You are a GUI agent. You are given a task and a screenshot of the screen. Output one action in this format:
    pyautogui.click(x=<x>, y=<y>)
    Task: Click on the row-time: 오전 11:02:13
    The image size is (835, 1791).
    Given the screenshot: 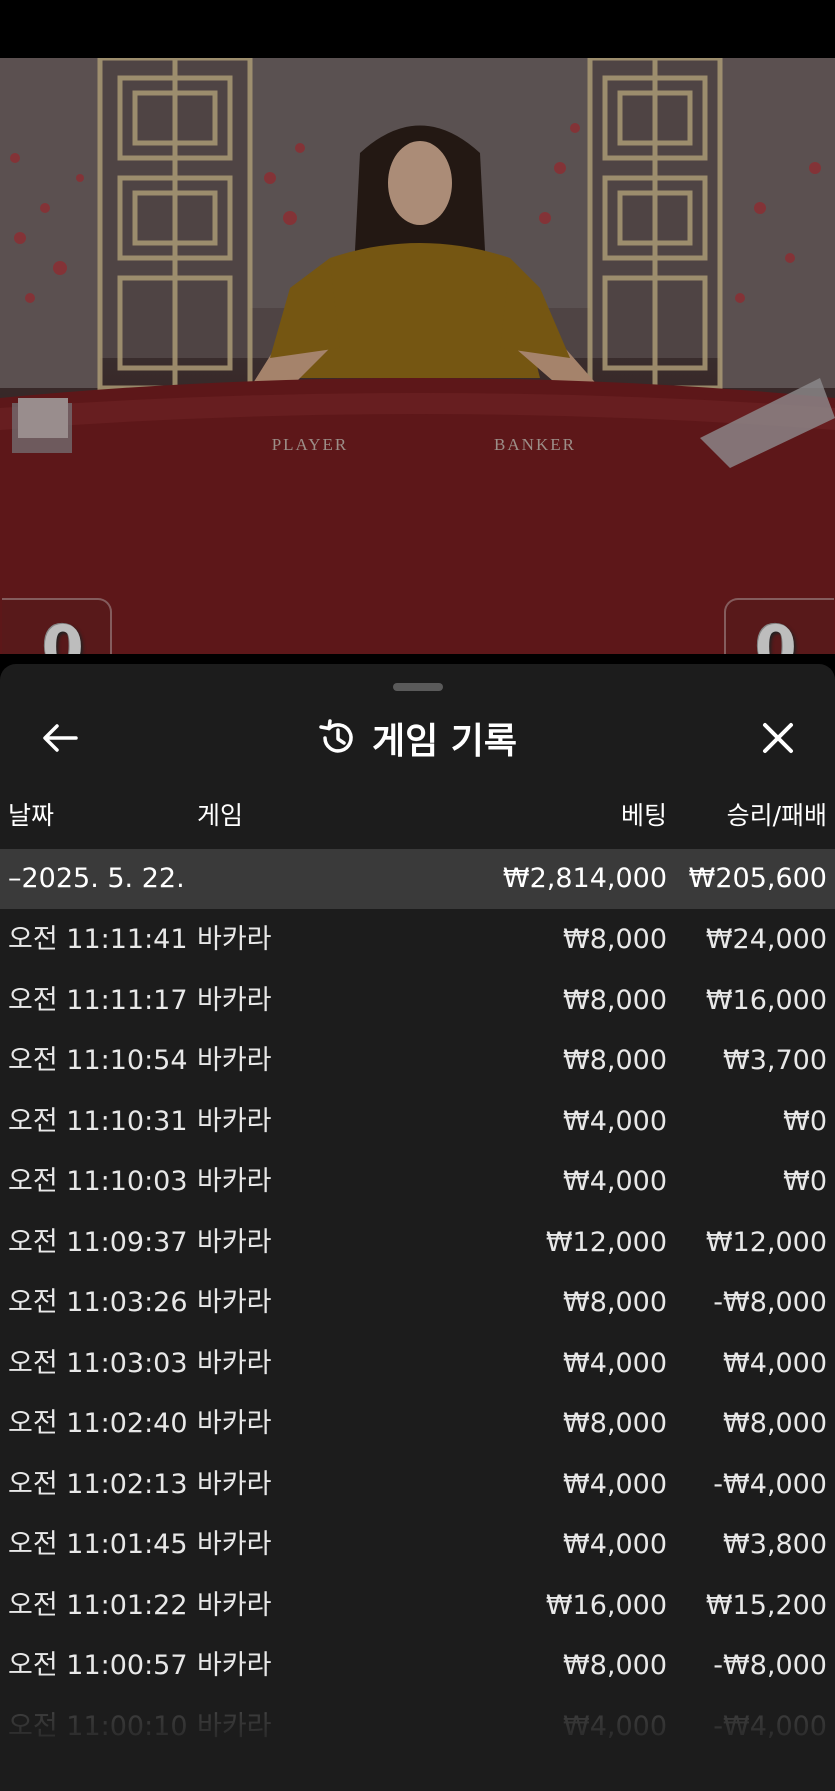 What is the action you would take?
    pyautogui.click(x=98, y=1484)
    